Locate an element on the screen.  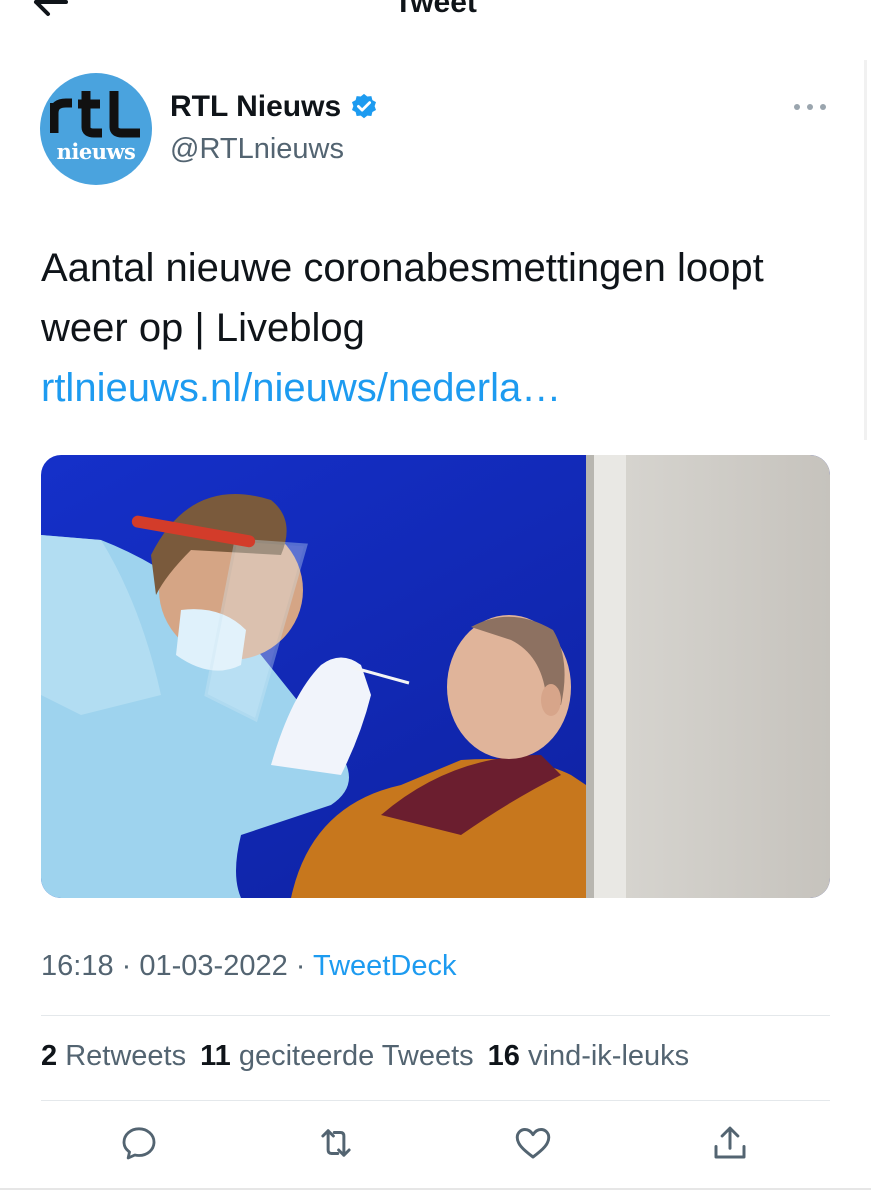
tweet-meta: 16:18 · 01-03-2022 · TweetDeck is located at coordinates (248, 966).